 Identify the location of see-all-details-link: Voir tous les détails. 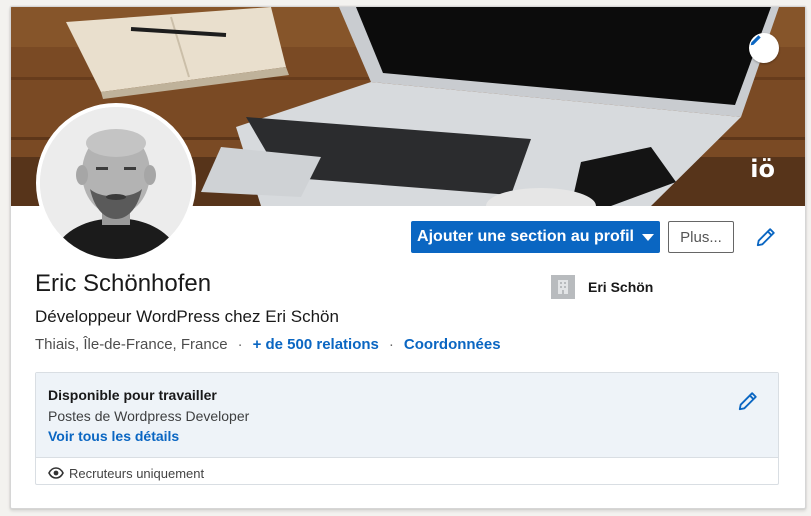
(113, 436).